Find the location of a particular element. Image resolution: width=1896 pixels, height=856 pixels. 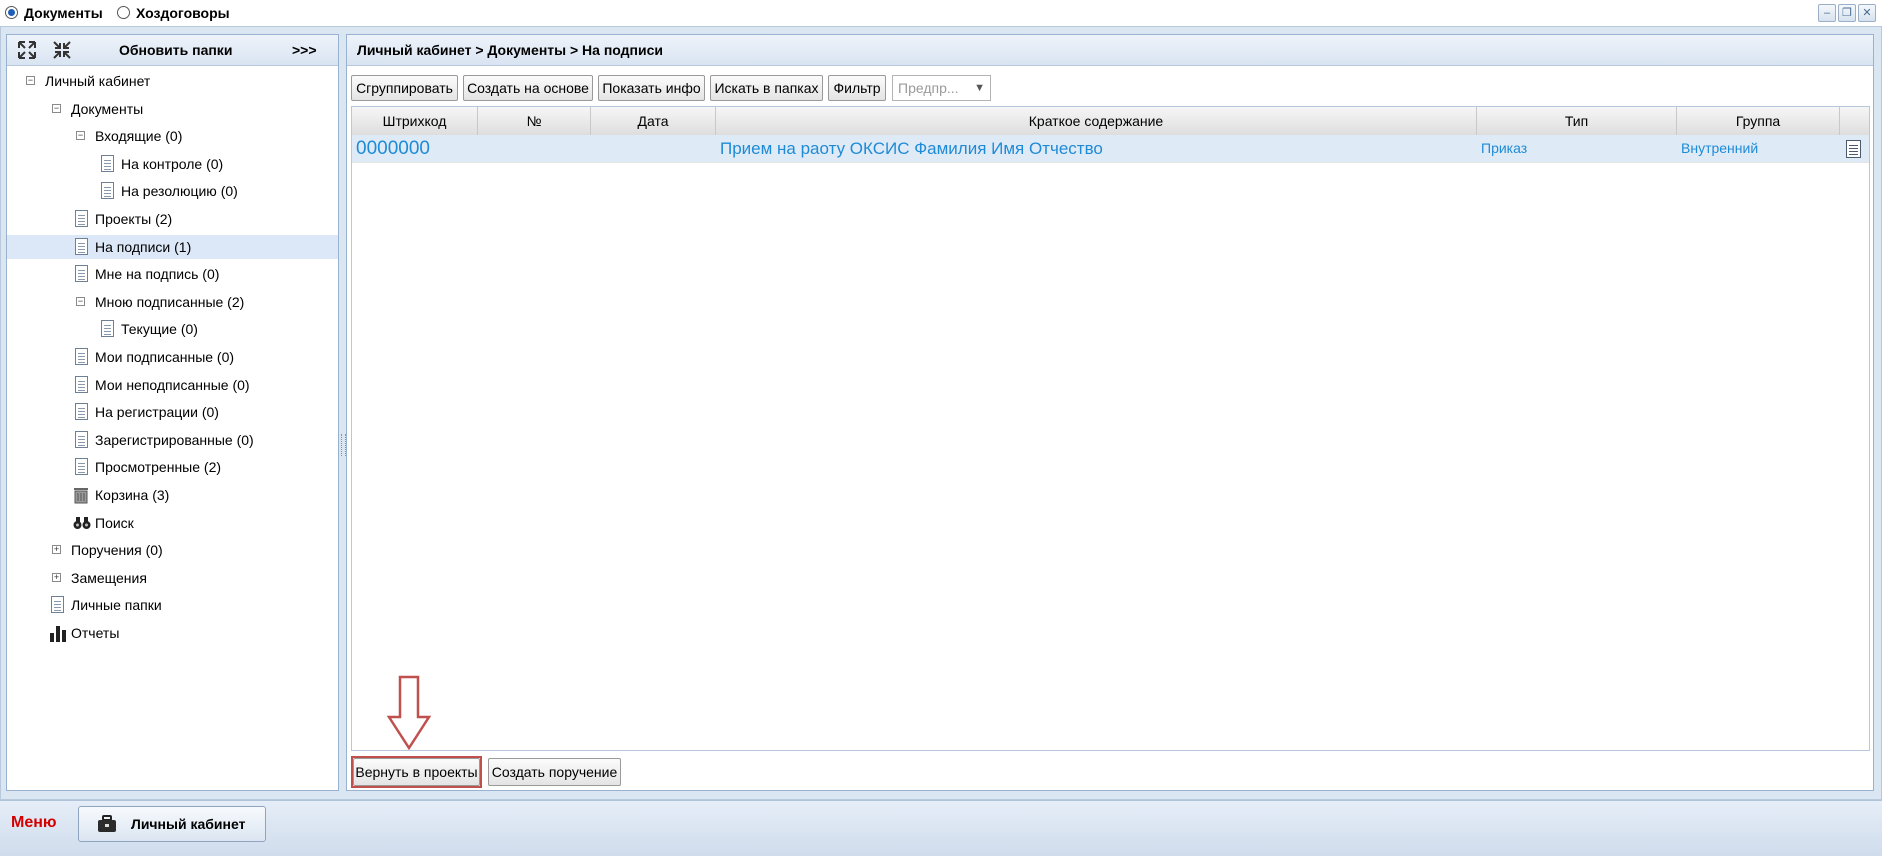

tree-item-label: На резолюцию (0) is located at coordinates (179, 191).